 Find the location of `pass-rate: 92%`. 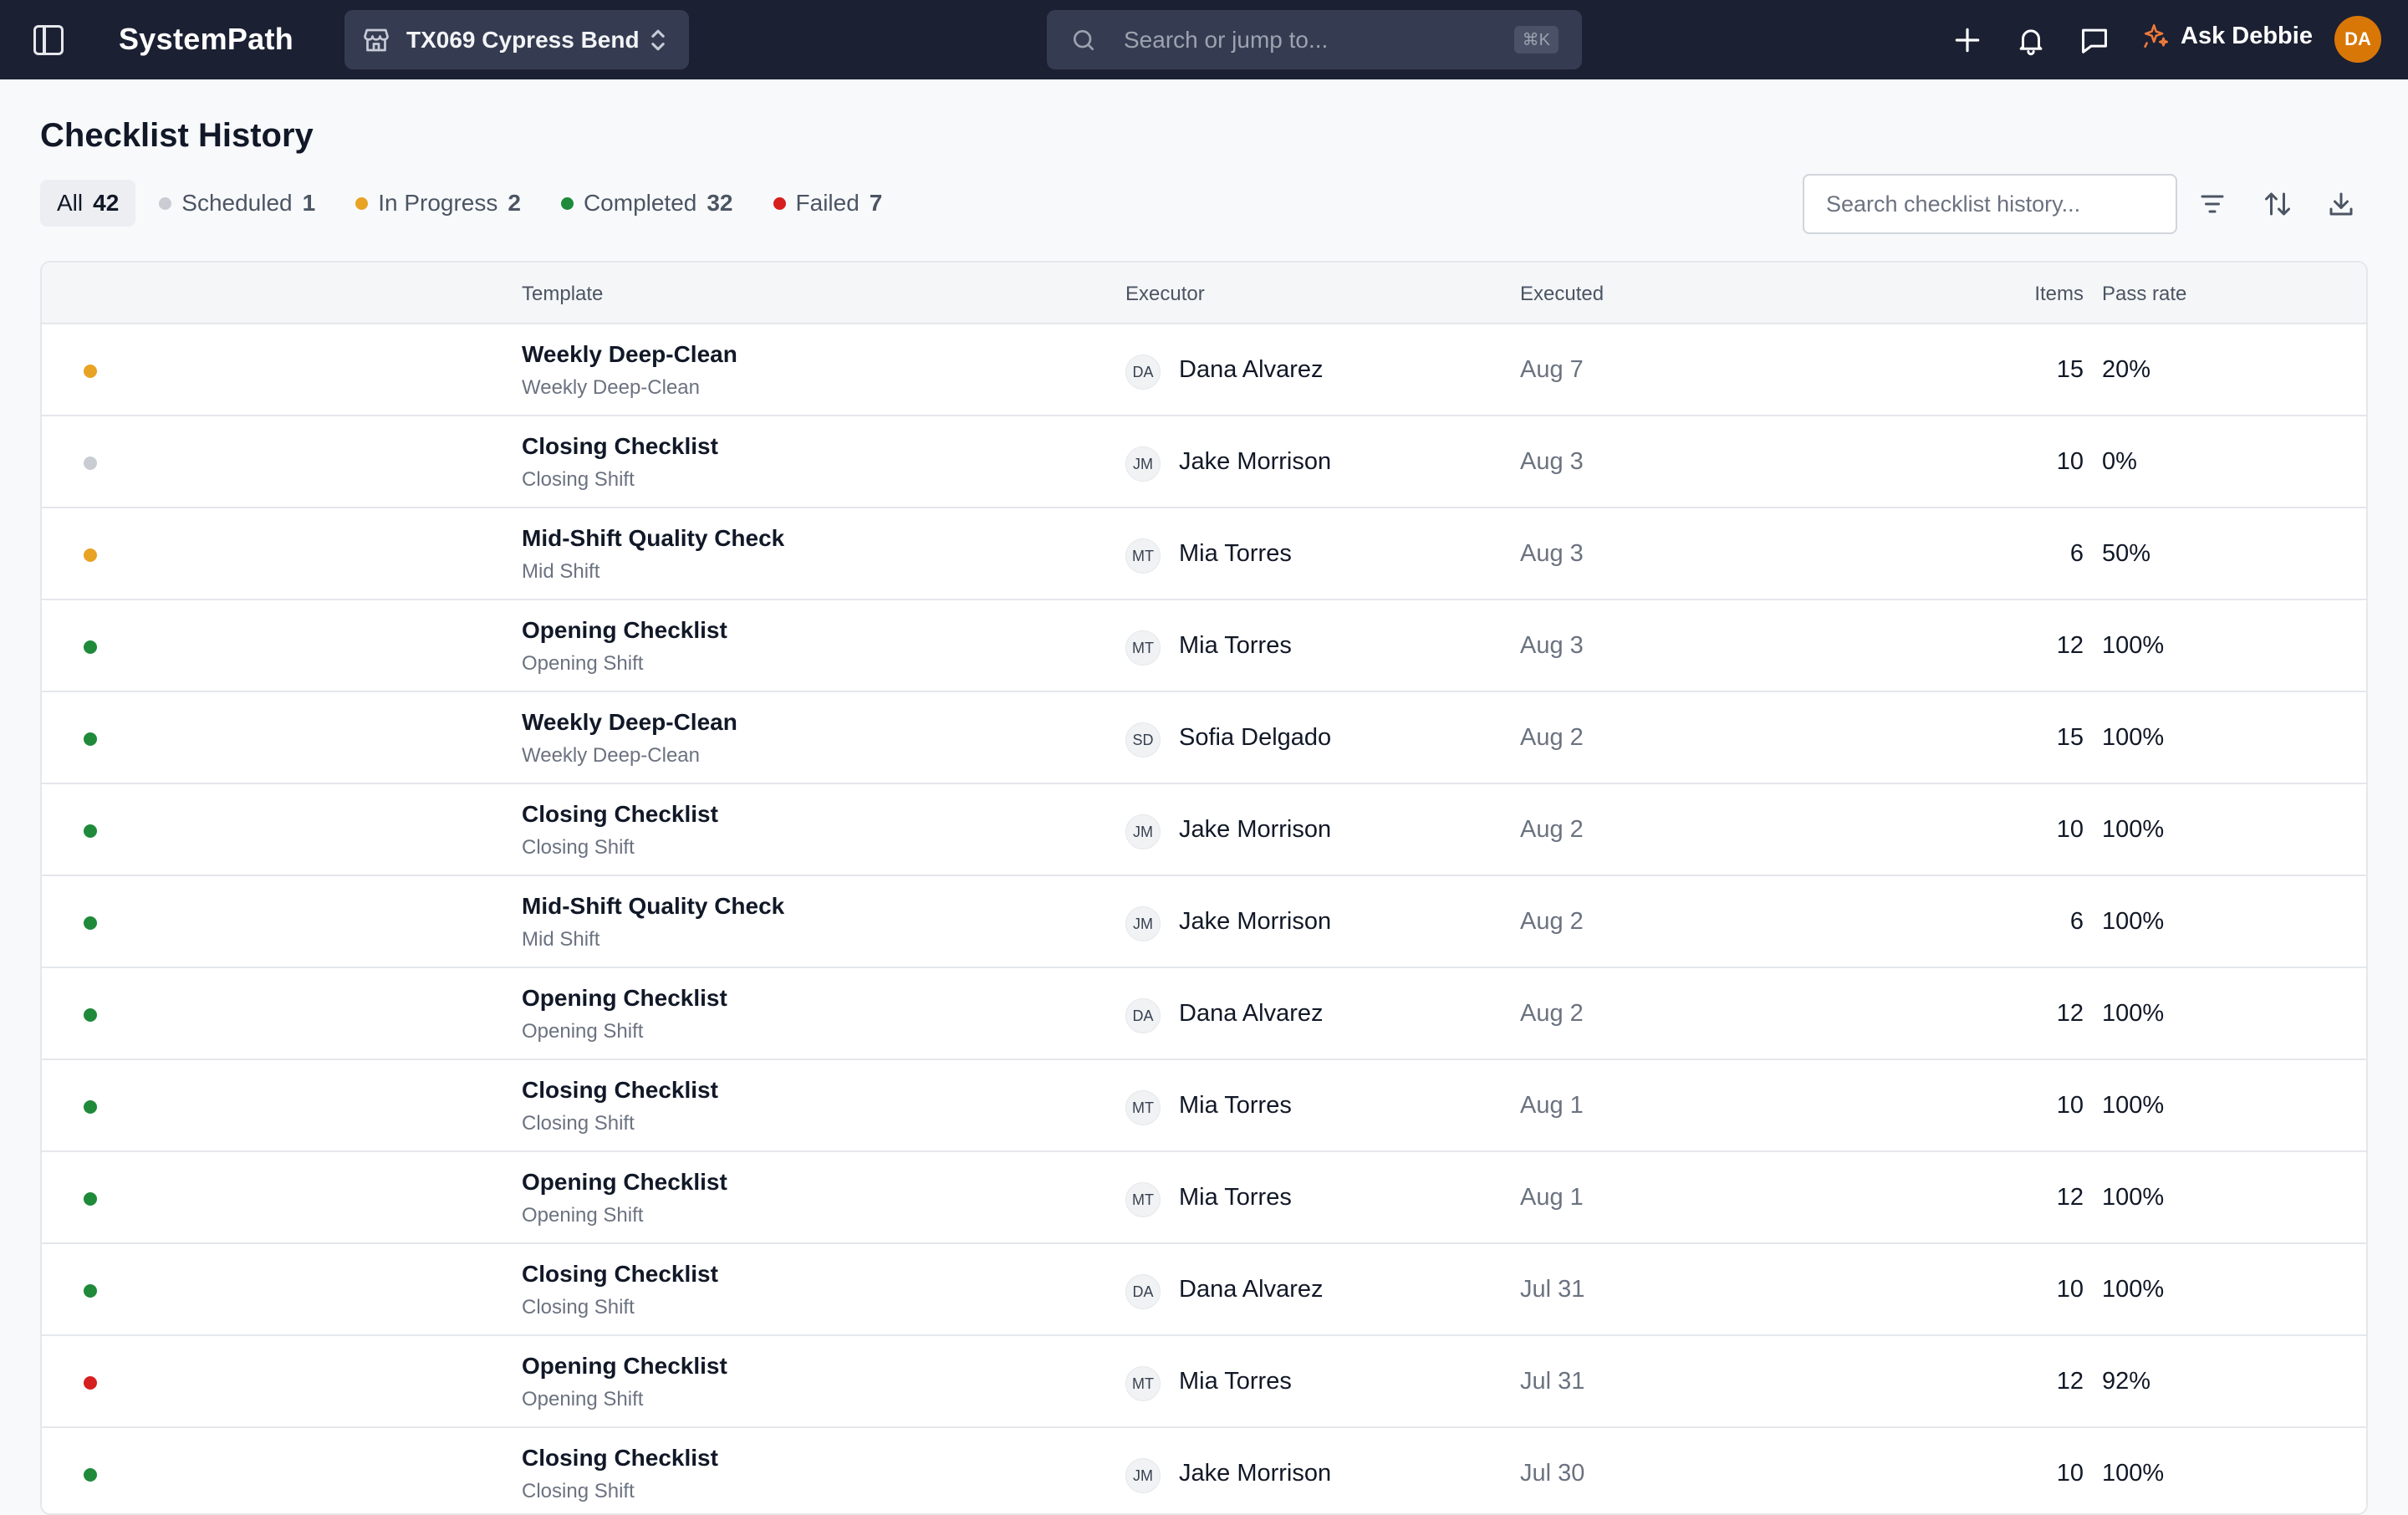

pass-rate: 92% is located at coordinates (2126, 1381).